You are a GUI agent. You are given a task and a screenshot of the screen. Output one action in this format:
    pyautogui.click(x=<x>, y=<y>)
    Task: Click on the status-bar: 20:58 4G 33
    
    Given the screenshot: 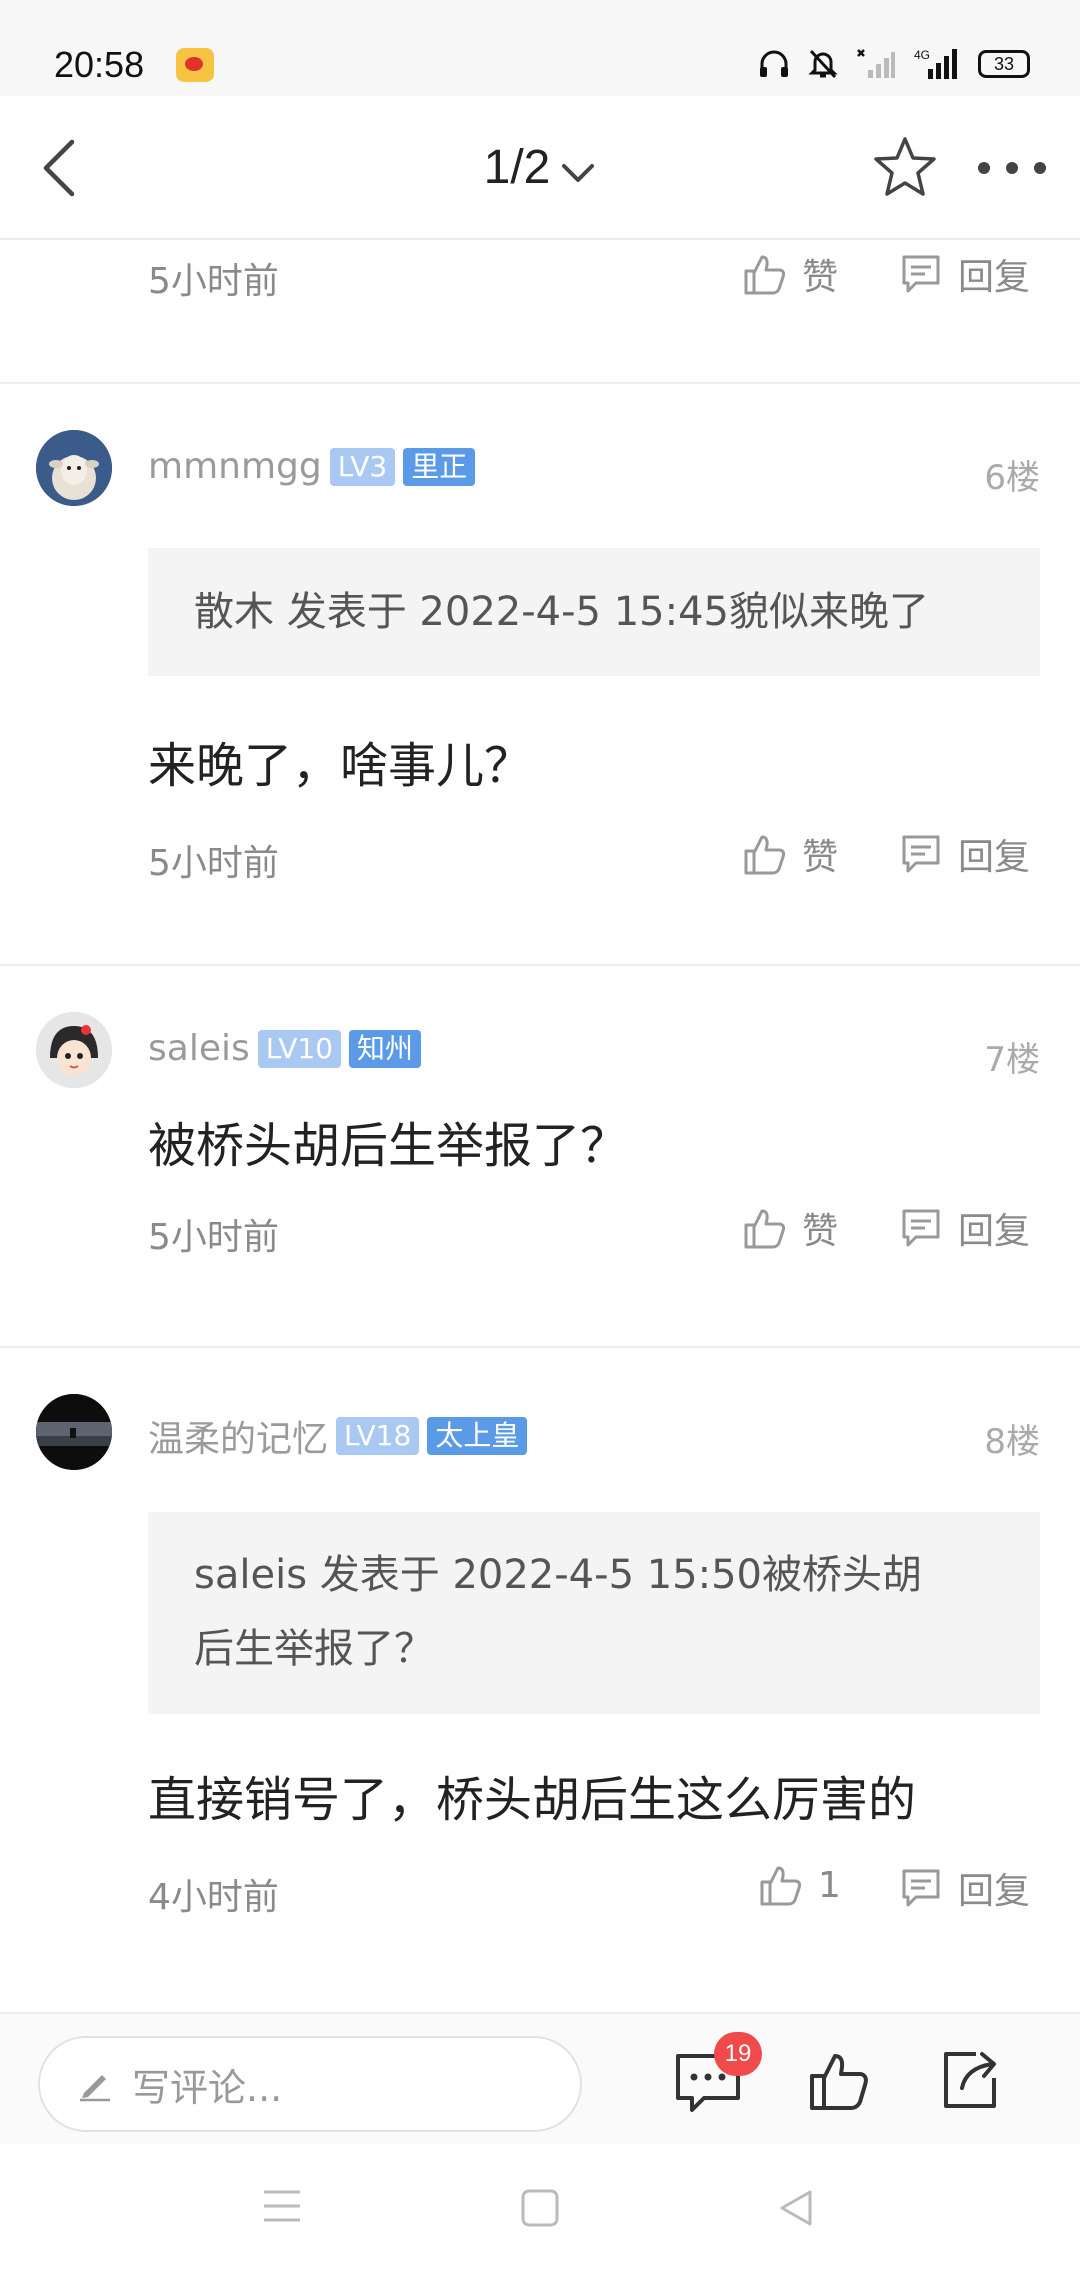 What is the action you would take?
    pyautogui.click(x=540, y=48)
    